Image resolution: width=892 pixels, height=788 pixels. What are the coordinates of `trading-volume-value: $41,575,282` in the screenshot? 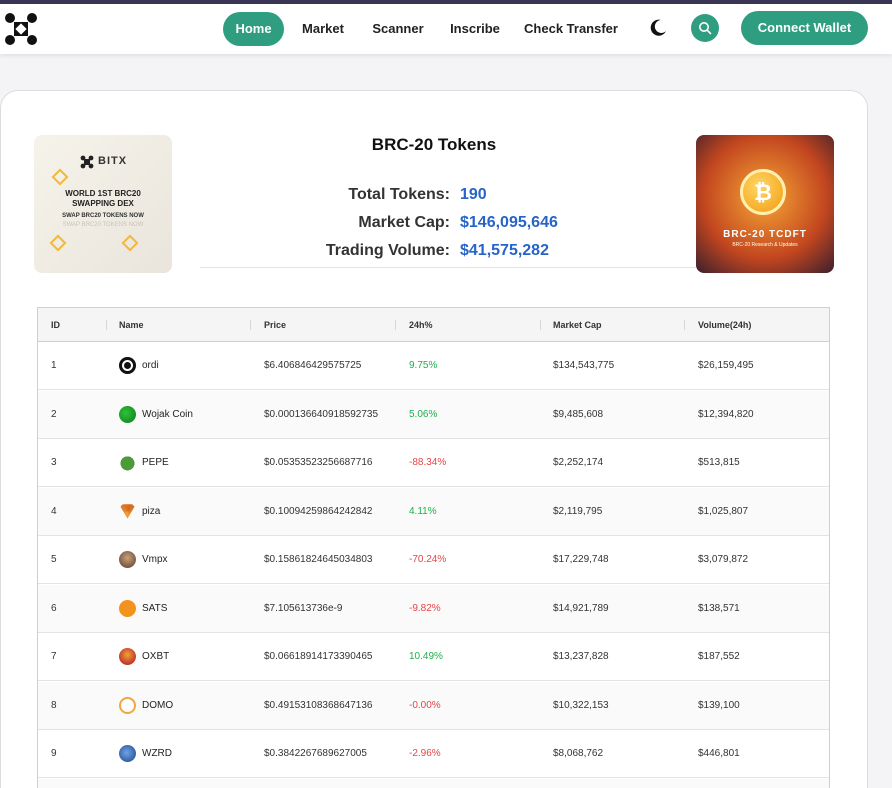 It's located at (504, 250).